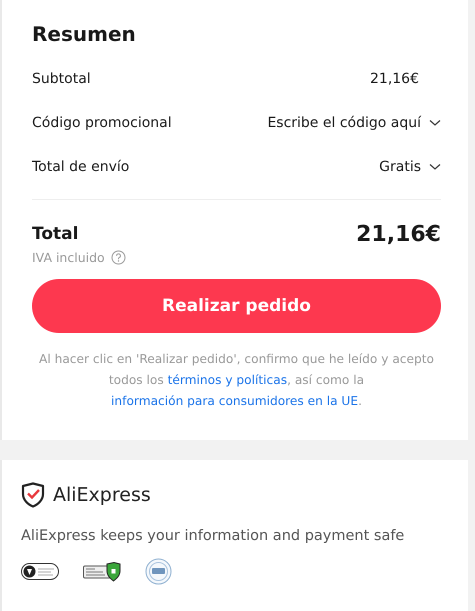  Describe the element at coordinates (398, 234) in the screenshot. I see `total-value: 21,16€` at that location.